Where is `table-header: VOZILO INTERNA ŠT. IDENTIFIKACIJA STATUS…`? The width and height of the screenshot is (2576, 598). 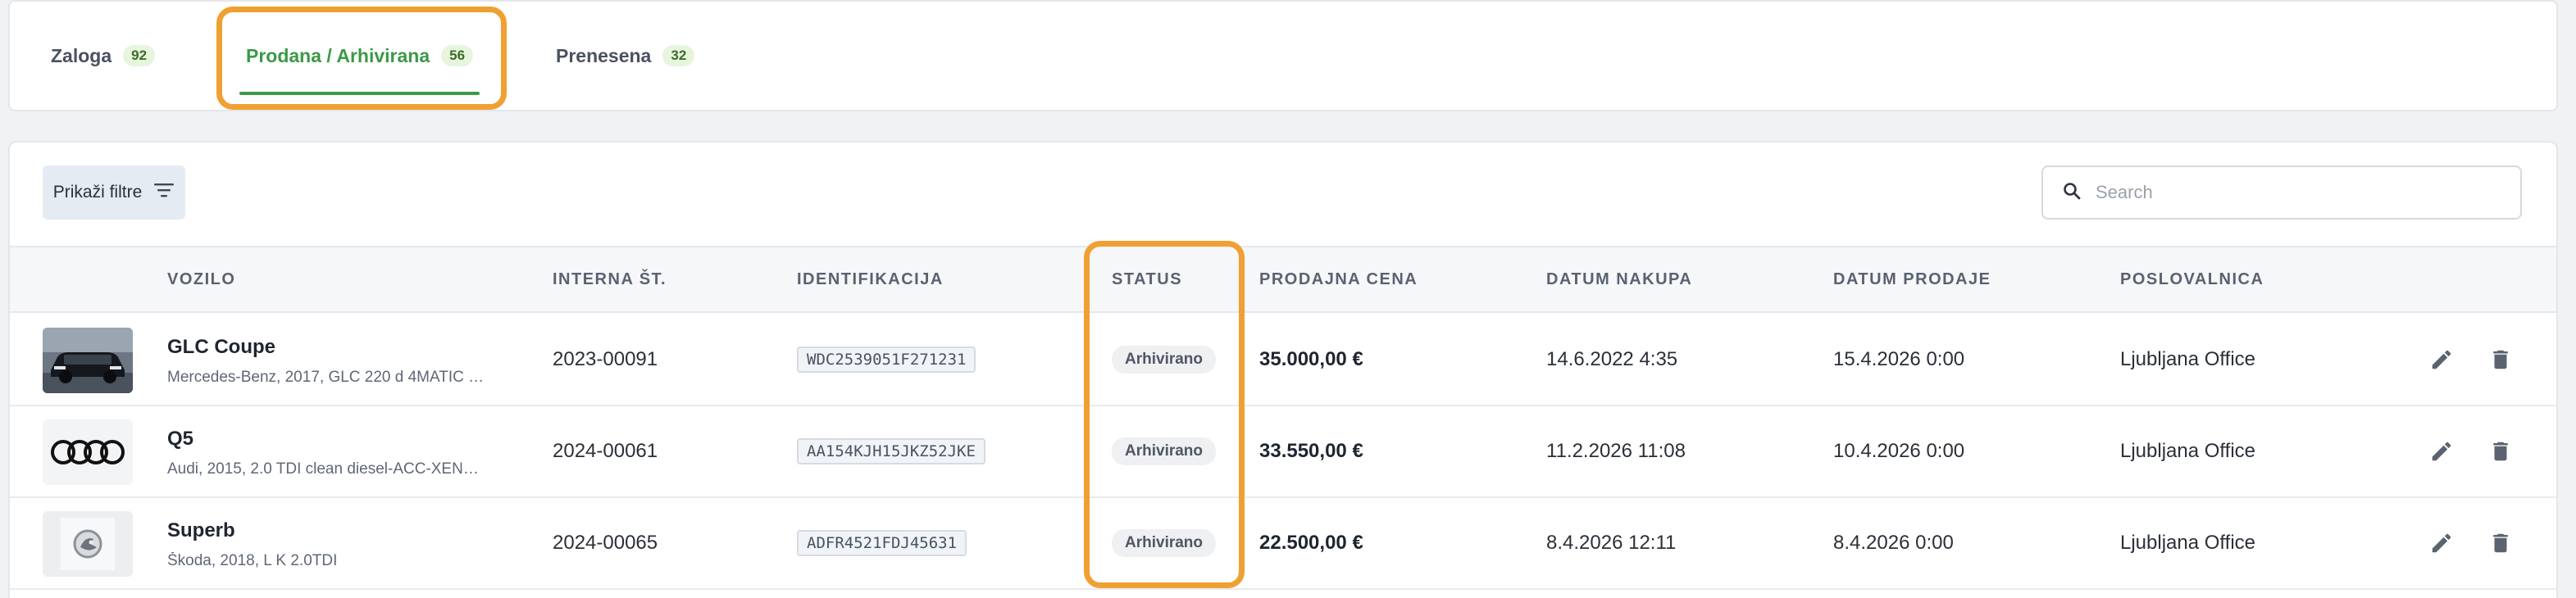
table-header: VOZILO INTERNA ŠT. IDENTIFIKACIJA STATUS… is located at coordinates (1283, 279).